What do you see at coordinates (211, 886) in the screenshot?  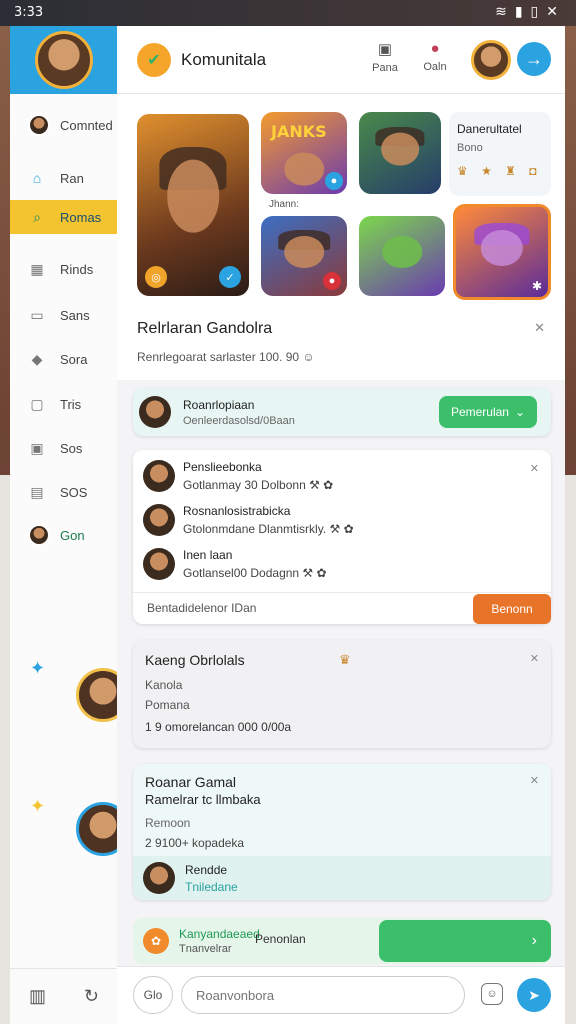 I see `member-desc: Tniledane` at bounding box center [211, 886].